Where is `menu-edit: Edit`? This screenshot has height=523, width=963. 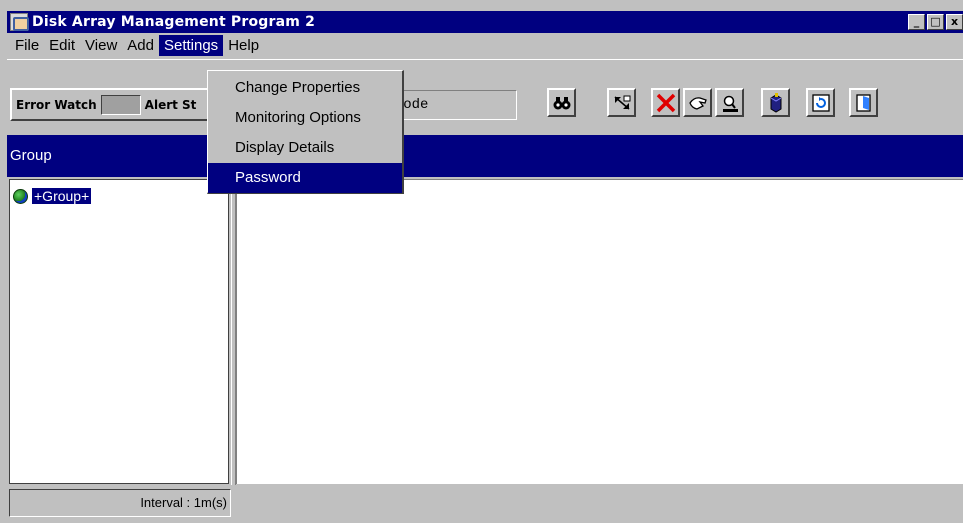 menu-edit: Edit is located at coordinates (62, 45).